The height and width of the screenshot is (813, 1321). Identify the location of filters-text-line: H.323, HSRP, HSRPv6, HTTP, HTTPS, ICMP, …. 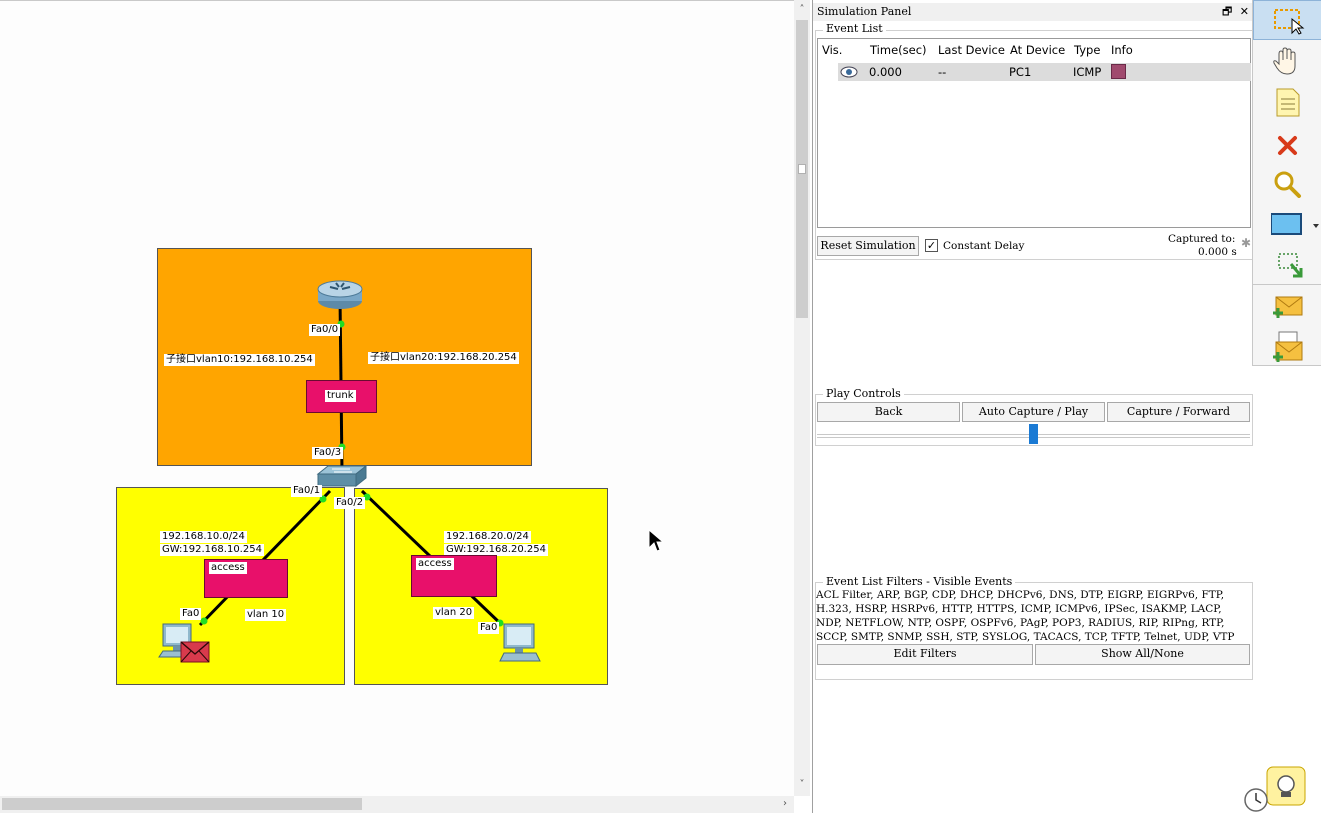
(1019, 609).